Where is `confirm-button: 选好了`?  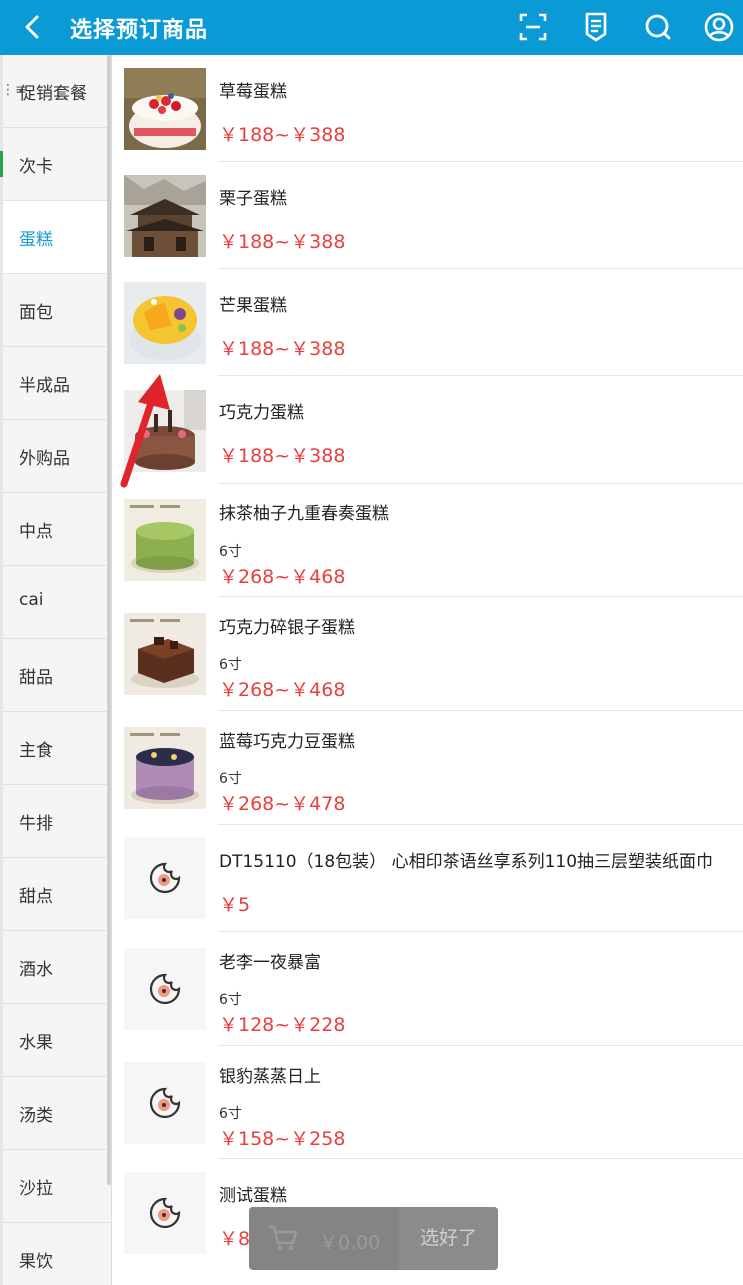 confirm-button: 选好了 is located at coordinates (448, 1238).